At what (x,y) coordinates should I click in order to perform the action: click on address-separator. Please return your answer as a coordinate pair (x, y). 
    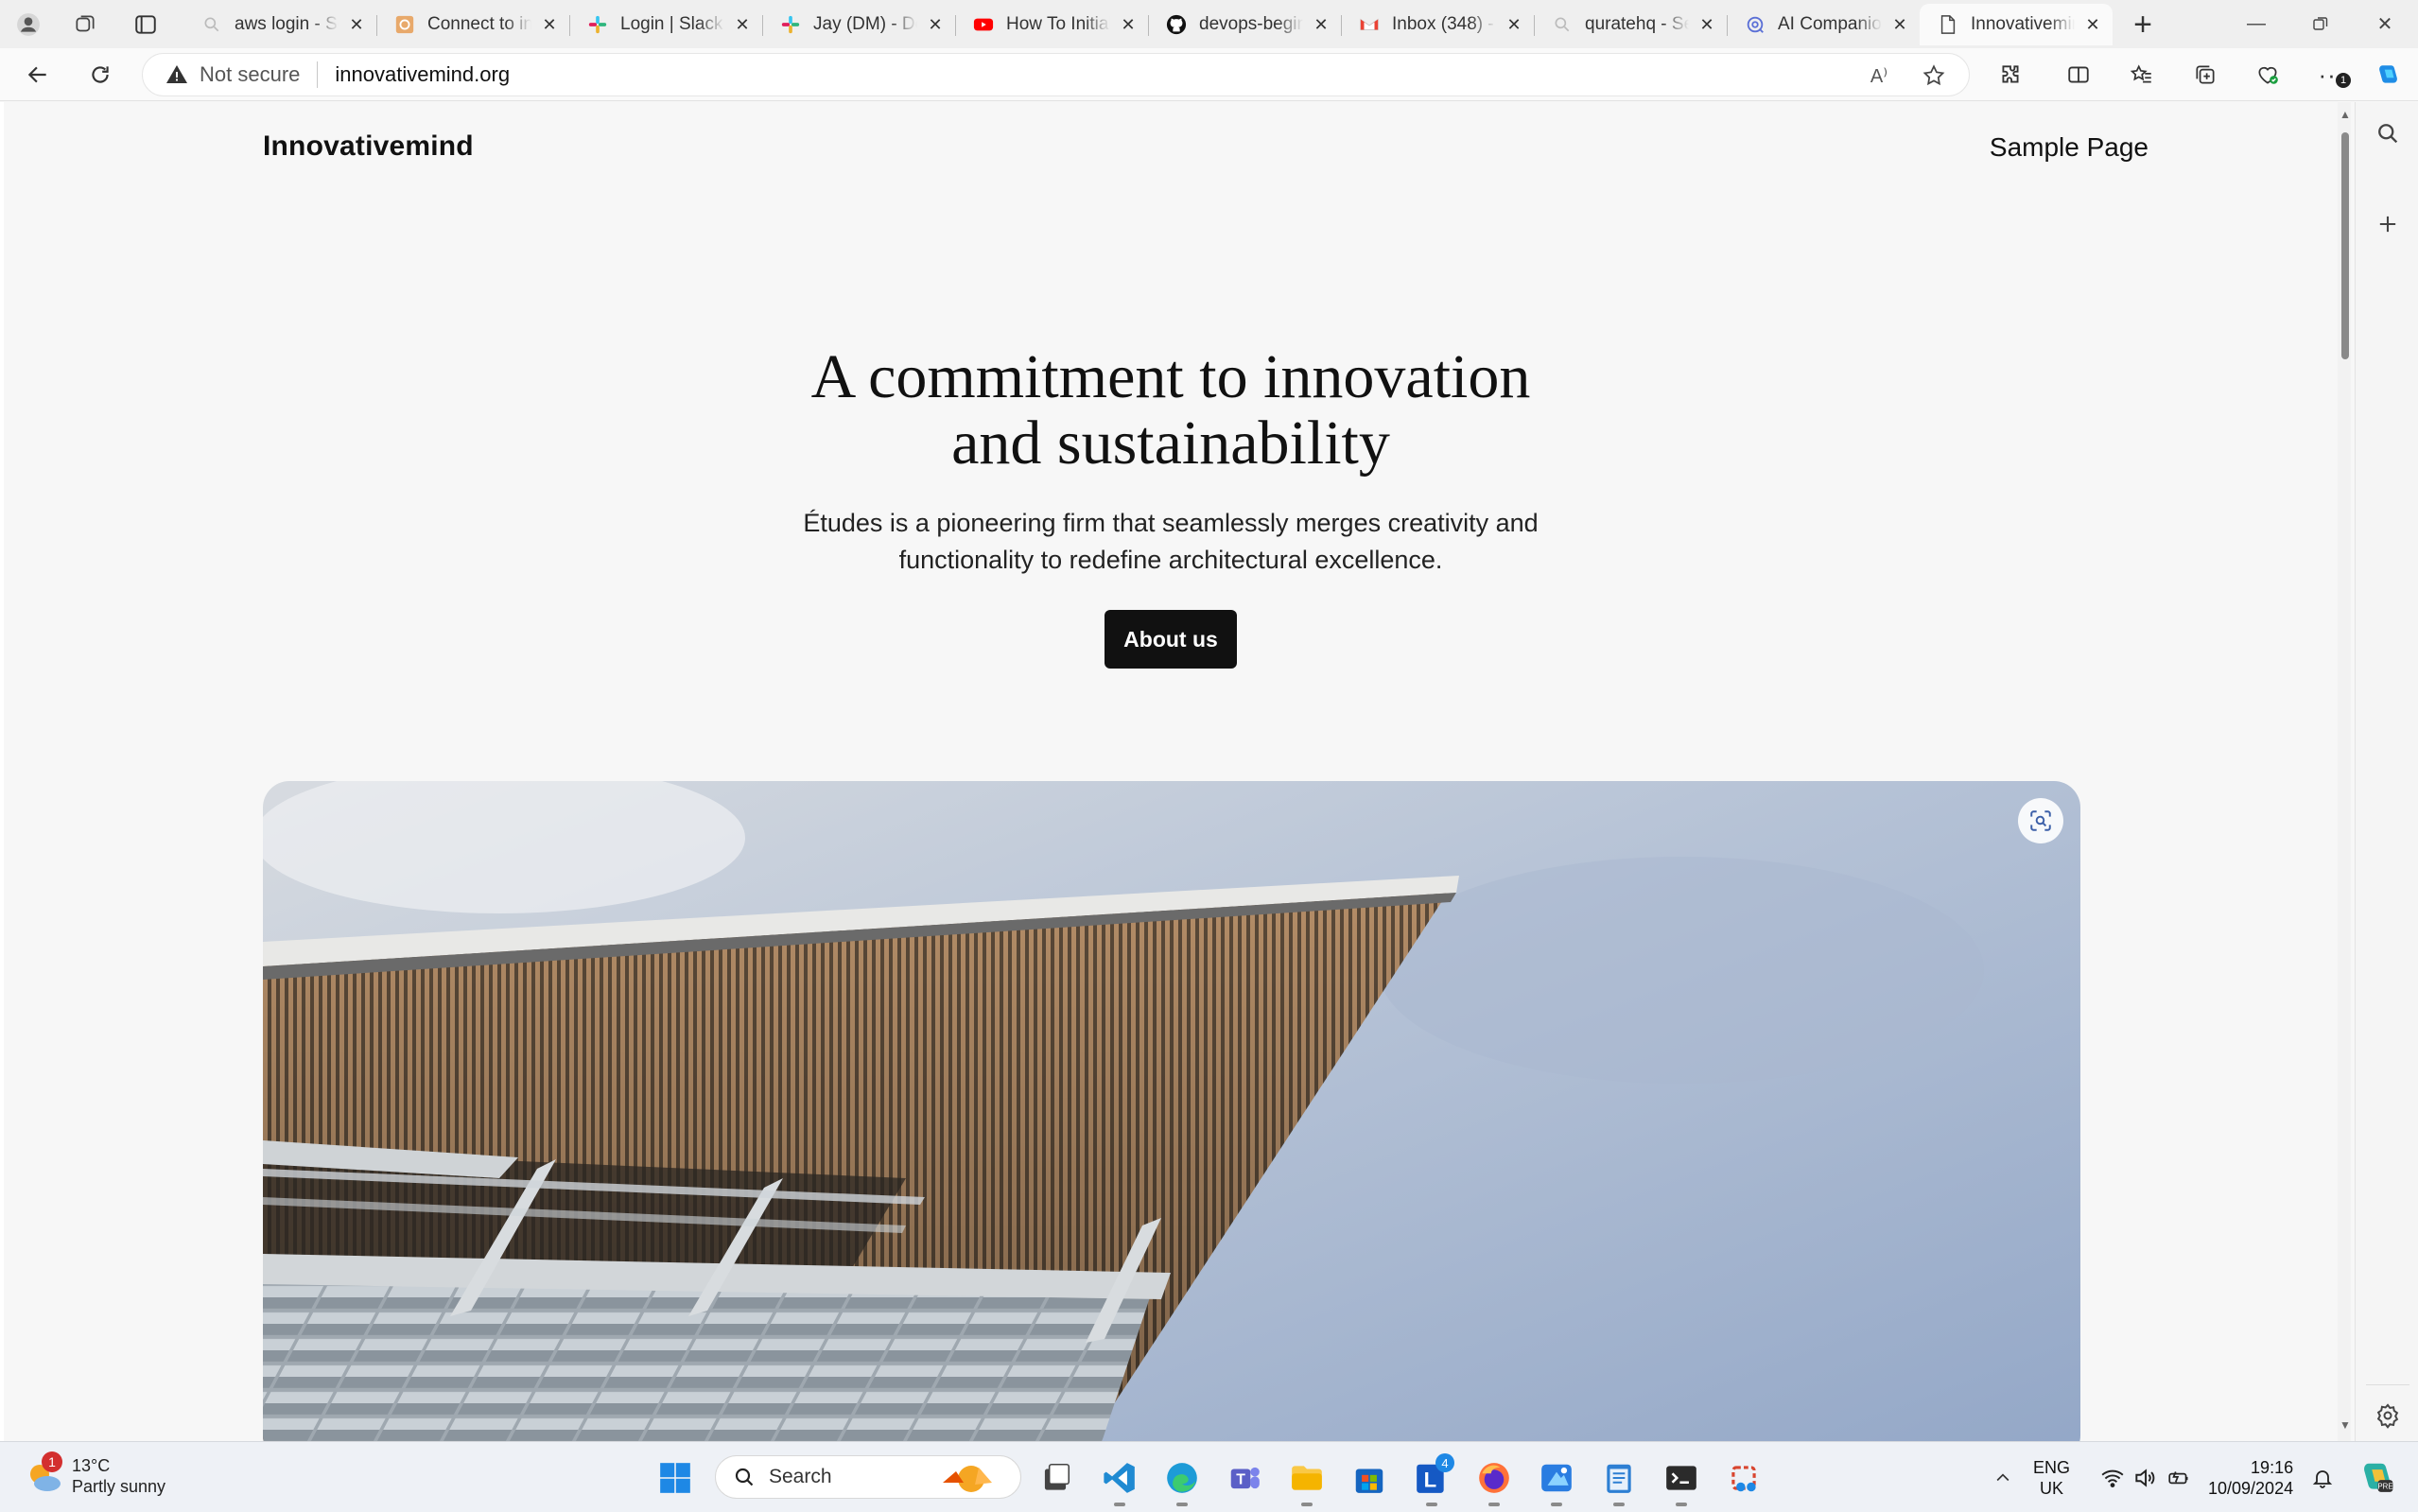
    Looking at the image, I should click on (318, 75).